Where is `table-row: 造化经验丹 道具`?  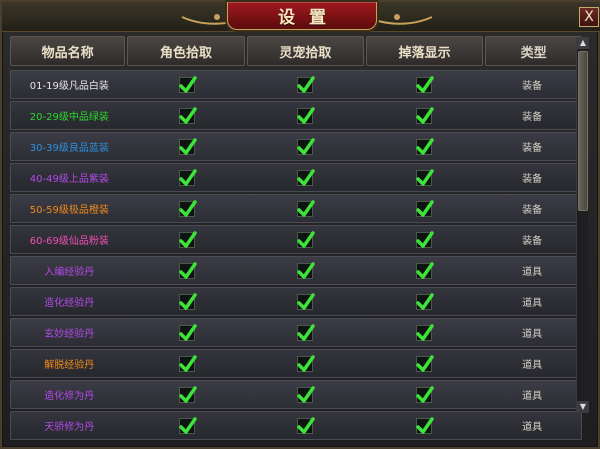 table-row: 造化经验丹 道具 is located at coordinates (296, 301).